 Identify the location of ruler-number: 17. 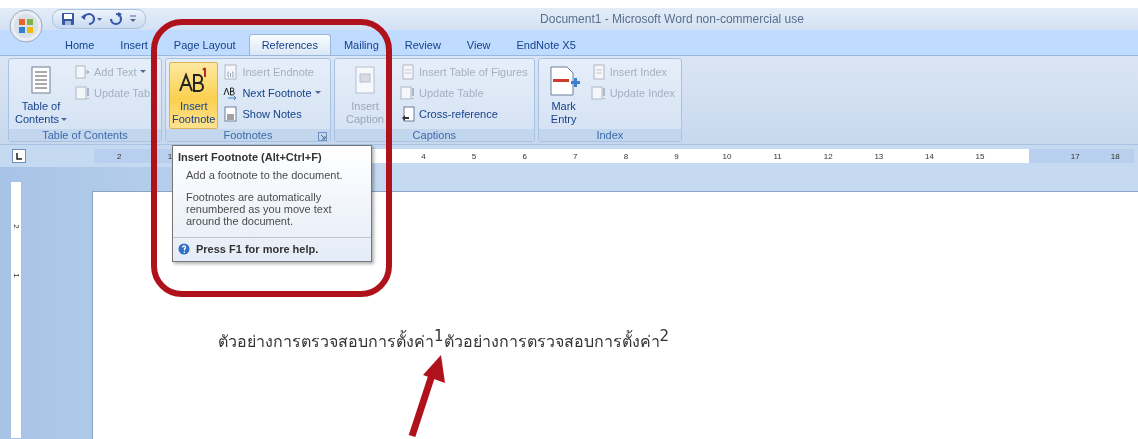
(1075, 156).